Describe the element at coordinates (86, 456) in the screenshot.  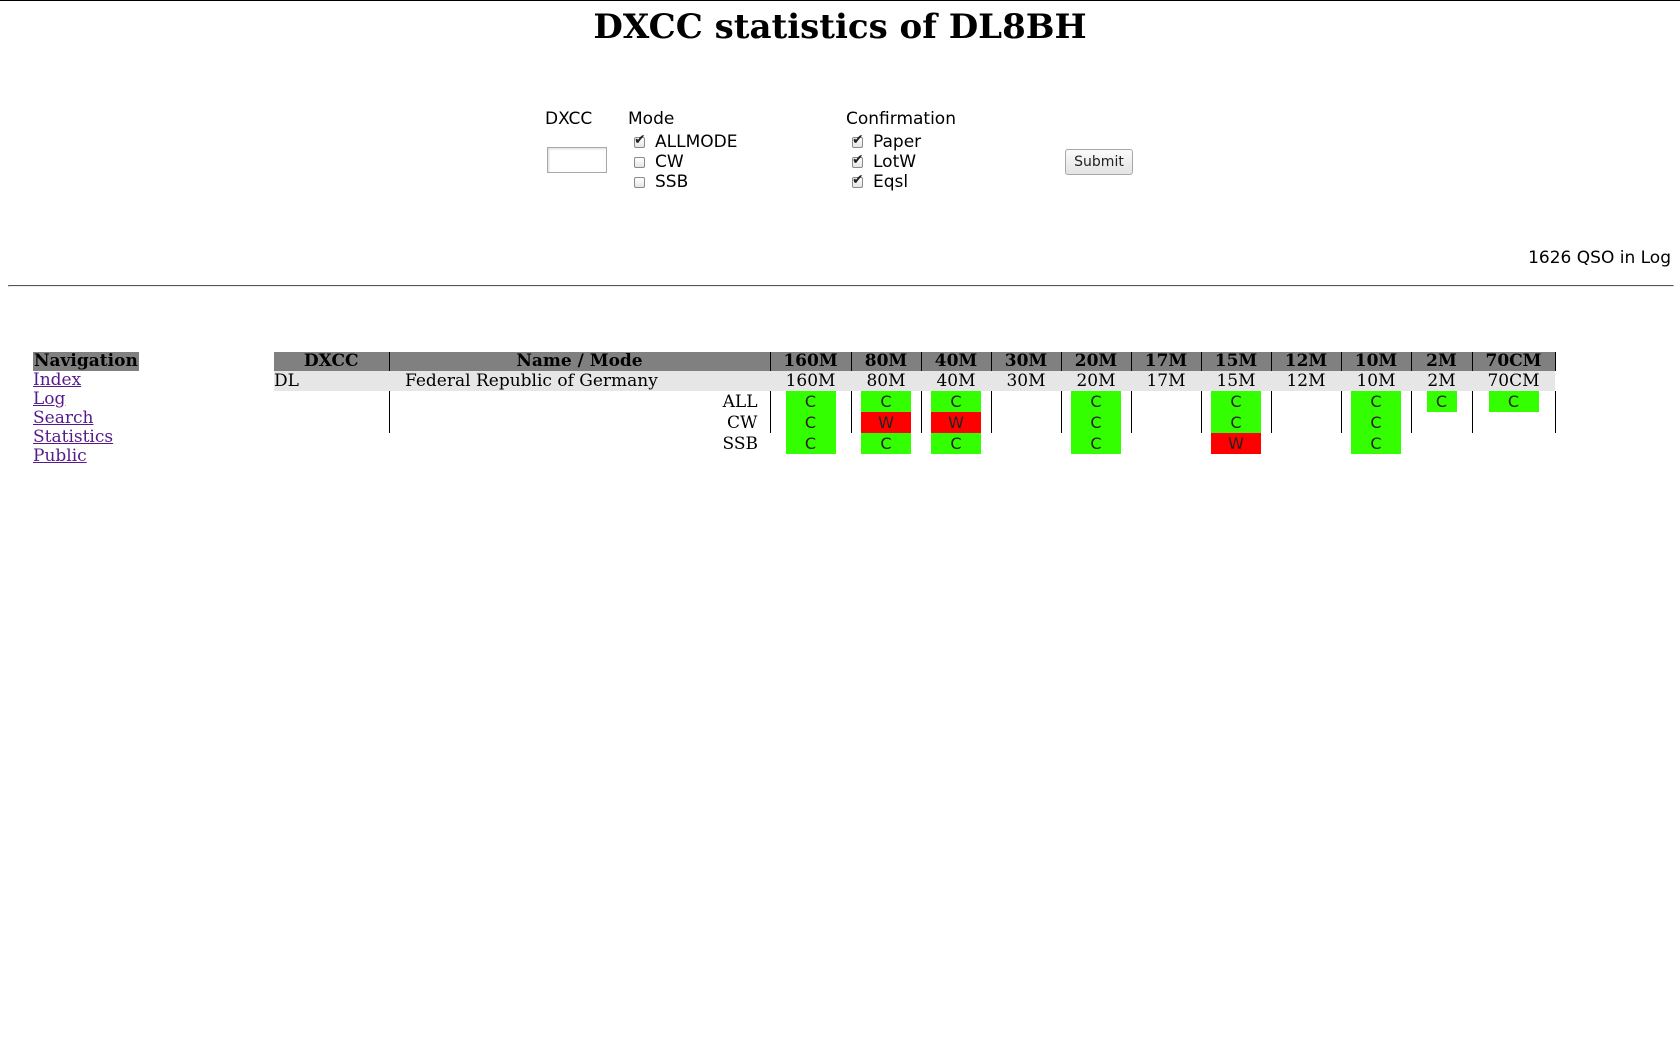
I see `nav-link-public: Public` at that location.